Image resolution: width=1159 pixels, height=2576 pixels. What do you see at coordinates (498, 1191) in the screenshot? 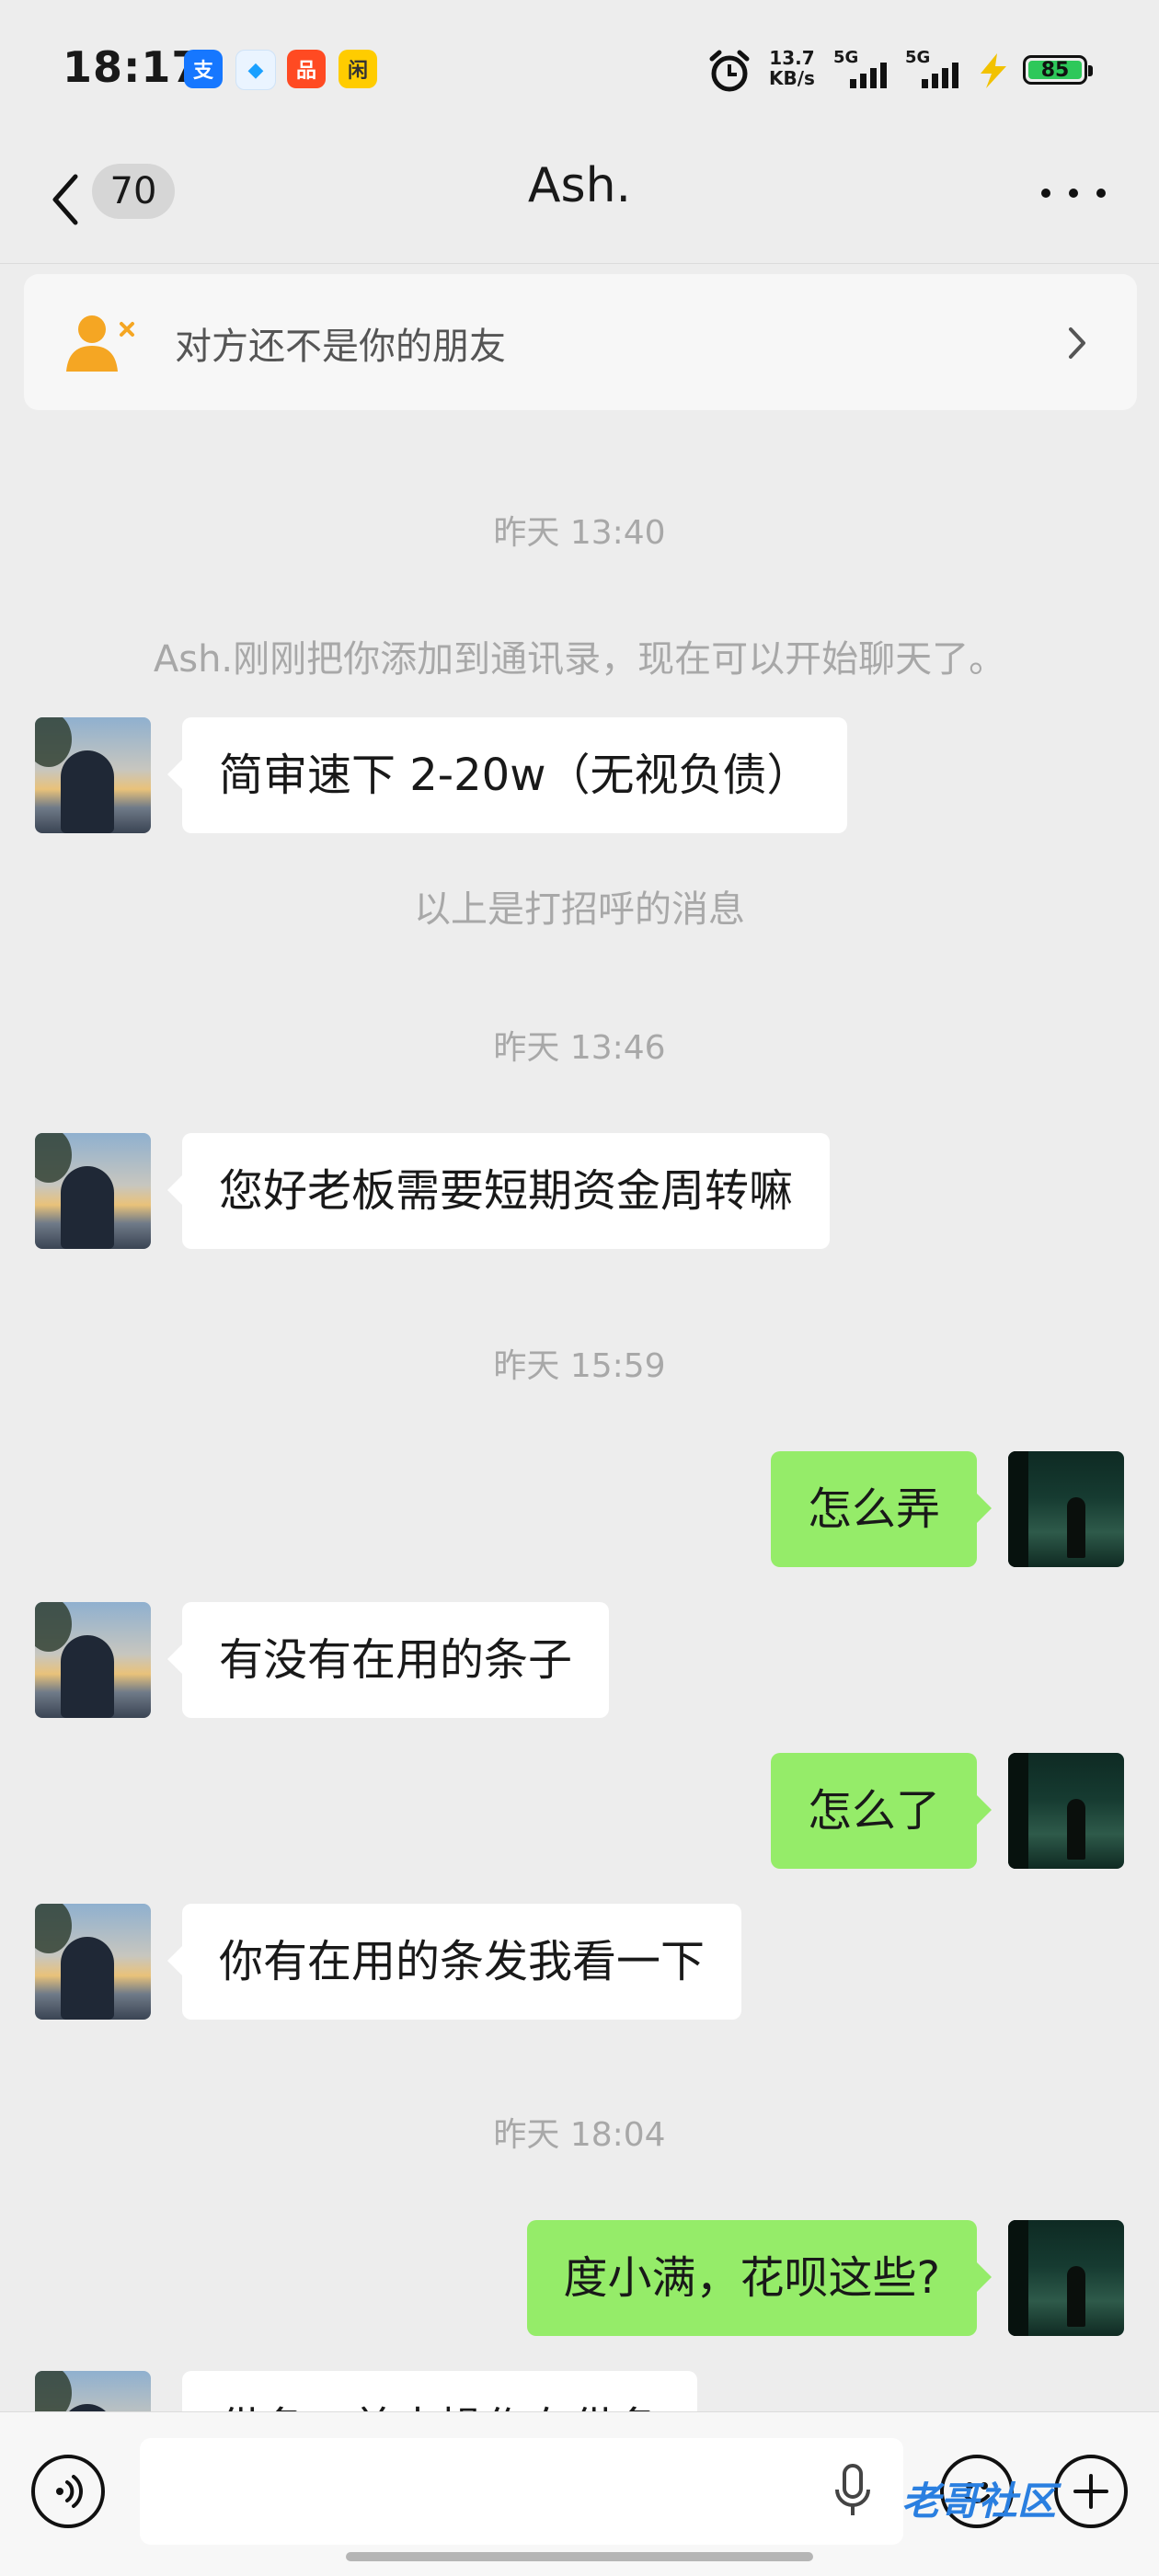
I see `incoming-message-bubble: 您好老板需要短期资金周转嘛` at bounding box center [498, 1191].